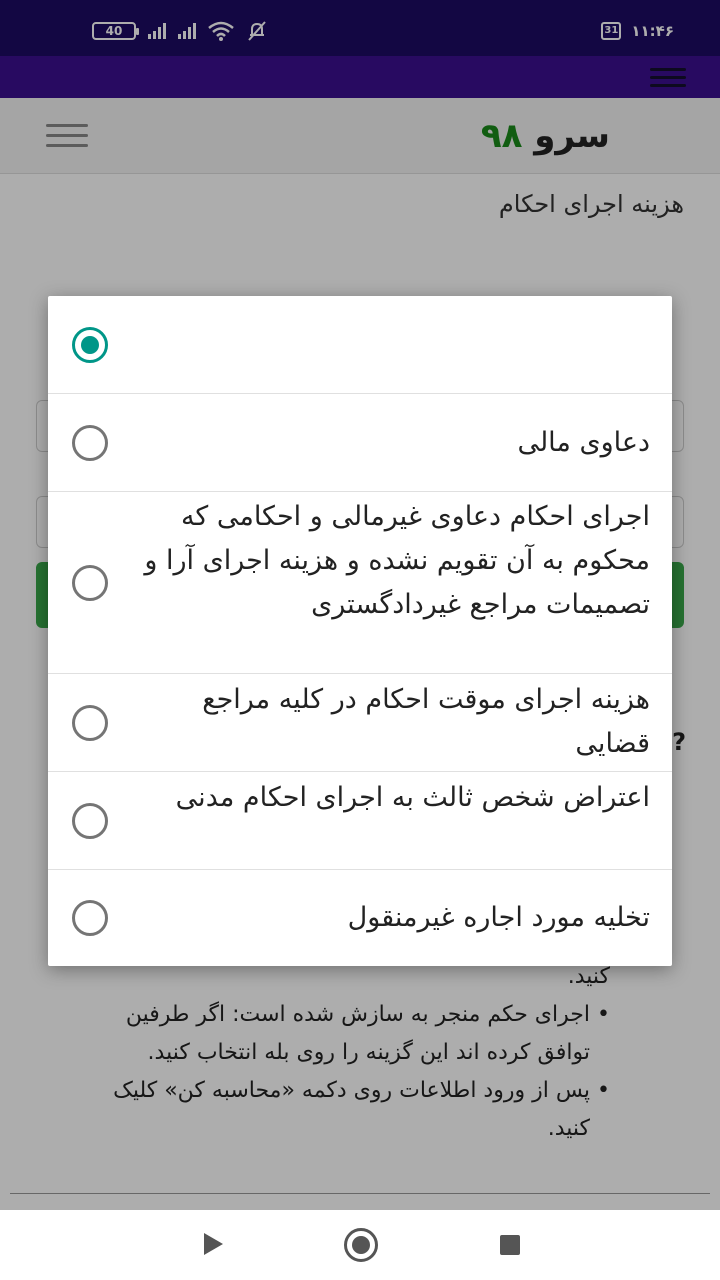 The image size is (720, 1280). What do you see at coordinates (412, 797) in the screenshot?
I see `option-label: اعتراض شخص ثالث به اجرای احکام مدنی` at bounding box center [412, 797].